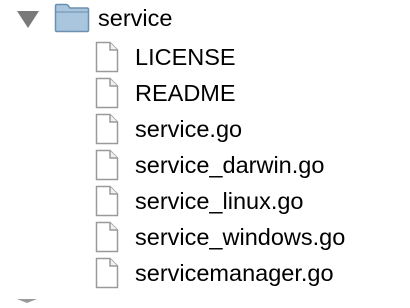 The height and width of the screenshot is (308, 410). Describe the element at coordinates (27, 296) in the screenshot. I see `next-row-partial-icon` at that location.